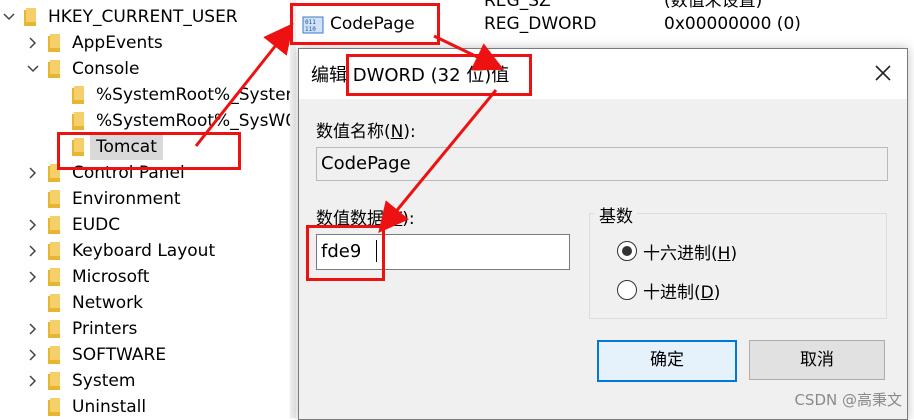 Image resolution: width=914 pixels, height=420 pixels. I want to click on annotation-box-codepage, so click(365, 24).